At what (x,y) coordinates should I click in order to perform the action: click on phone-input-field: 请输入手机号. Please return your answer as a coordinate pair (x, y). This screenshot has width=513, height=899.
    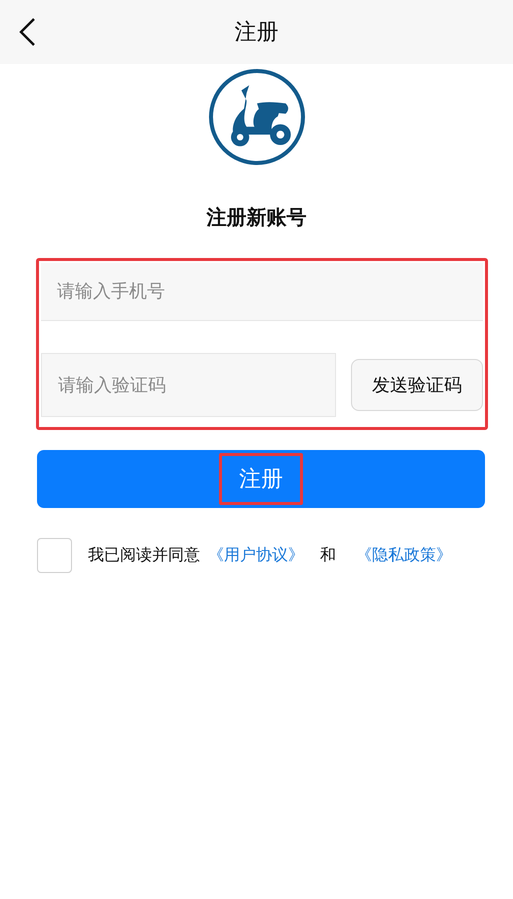
    Looking at the image, I should click on (262, 292).